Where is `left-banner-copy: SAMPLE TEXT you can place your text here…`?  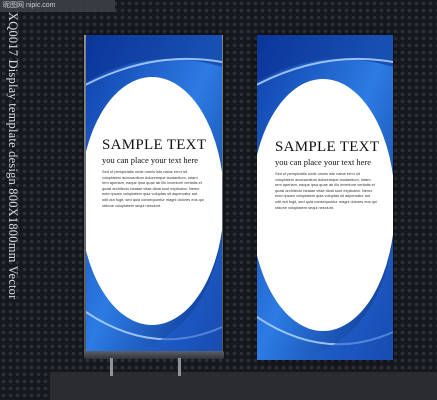
left-banner-copy: SAMPLE TEXT you can place your text here… is located at coordinates (154, 172).